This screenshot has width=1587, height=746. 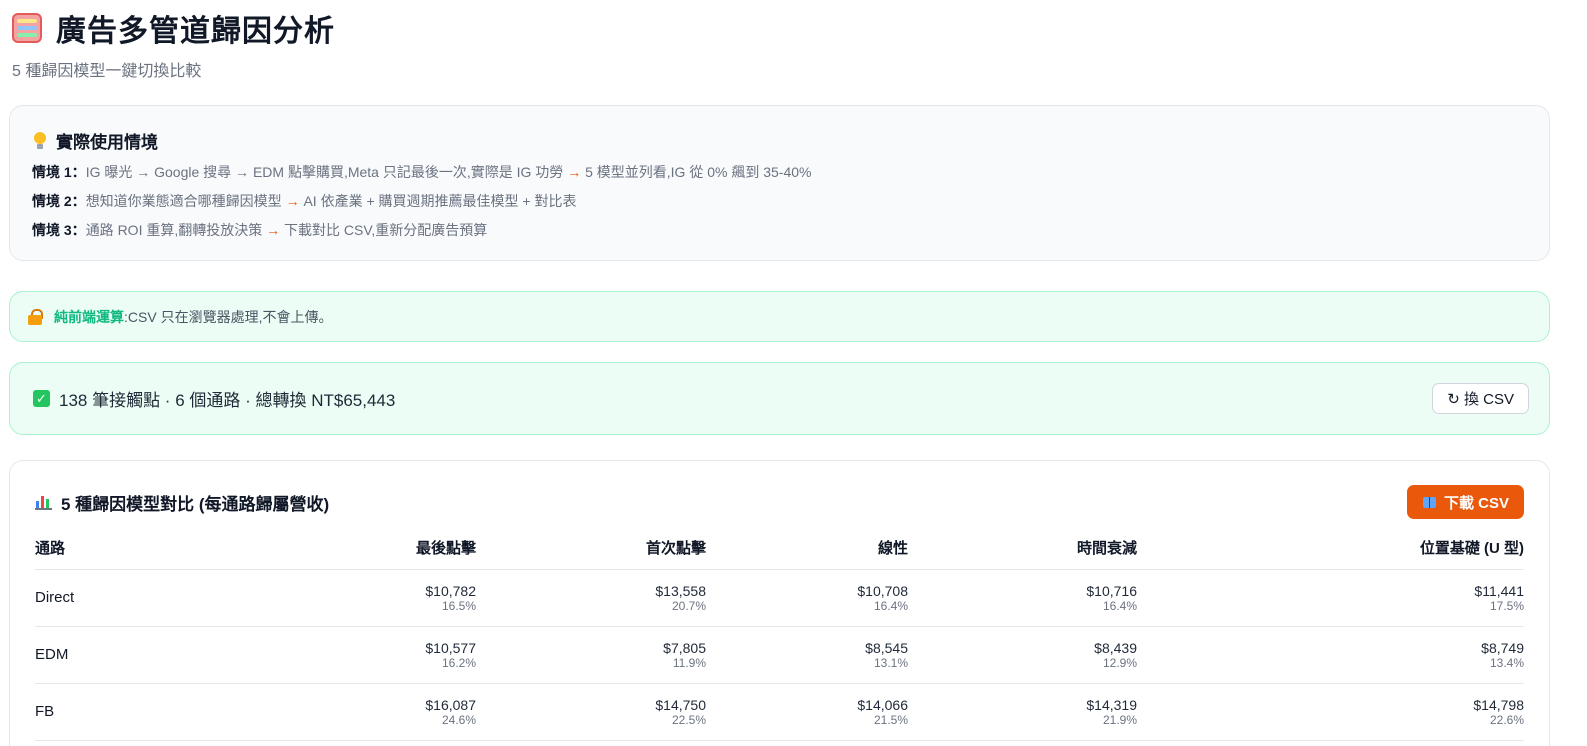 What do you see at coordinates (195, 31) in the screenshot?
I see `page-title: 廣告多管道歸因分析` at bounding box center [195, 31].